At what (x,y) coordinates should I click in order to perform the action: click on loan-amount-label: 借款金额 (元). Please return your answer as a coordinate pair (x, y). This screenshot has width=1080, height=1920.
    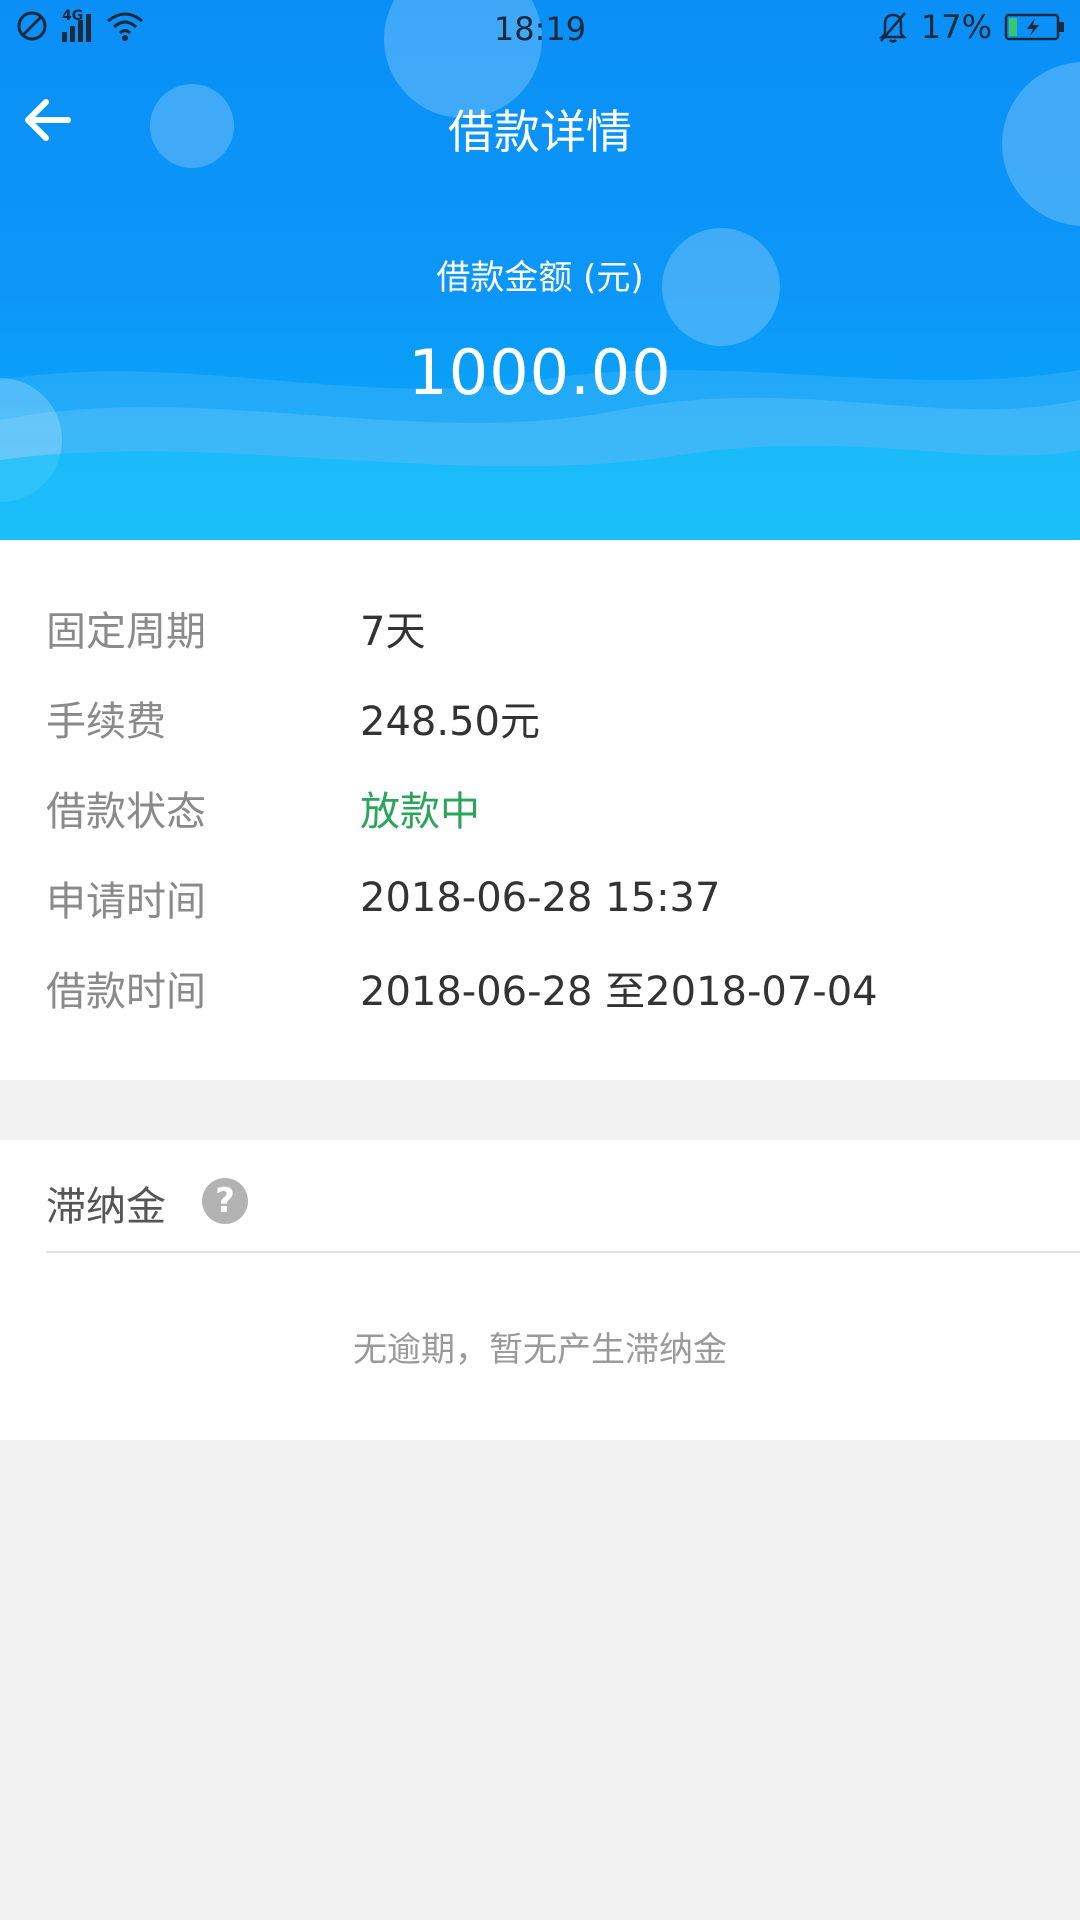
    Looking at the image, I should click on (540, 278).